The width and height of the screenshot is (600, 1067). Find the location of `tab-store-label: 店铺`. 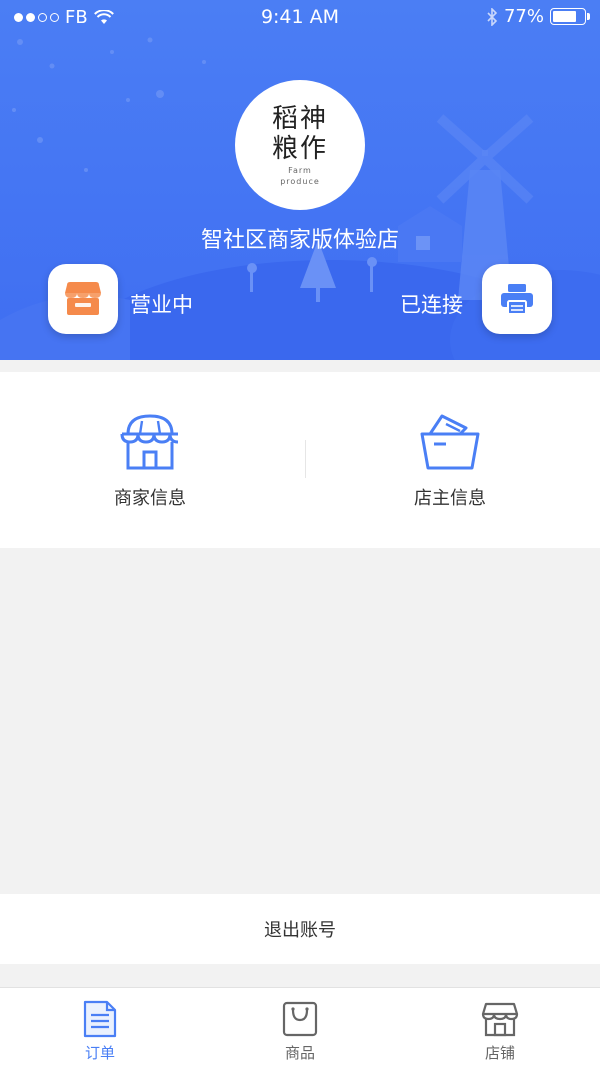

tab-store-label: 店铺 is located at coordinates (499, 1053).